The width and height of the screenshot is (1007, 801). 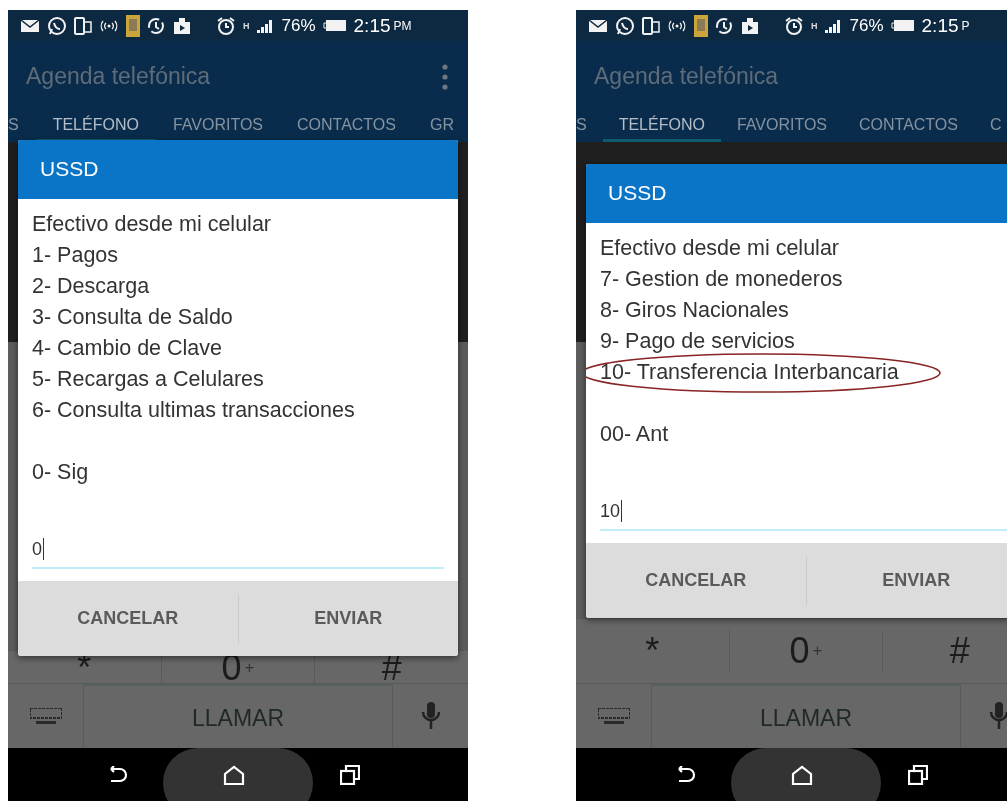 I want to click on input-field: 10, so click(x=803, y=514).